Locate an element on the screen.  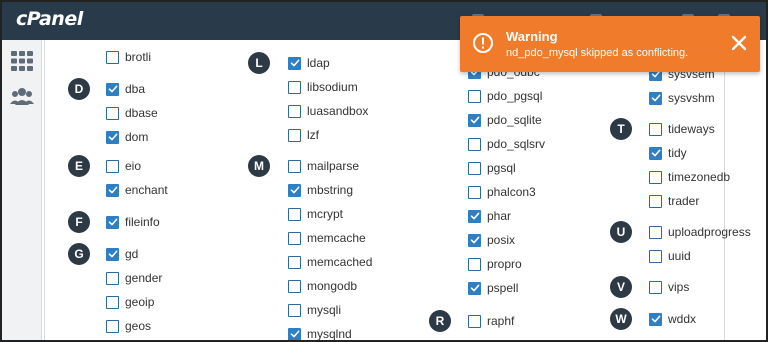
extension-mongodb: mongodb is located at coordinates (322, 286).